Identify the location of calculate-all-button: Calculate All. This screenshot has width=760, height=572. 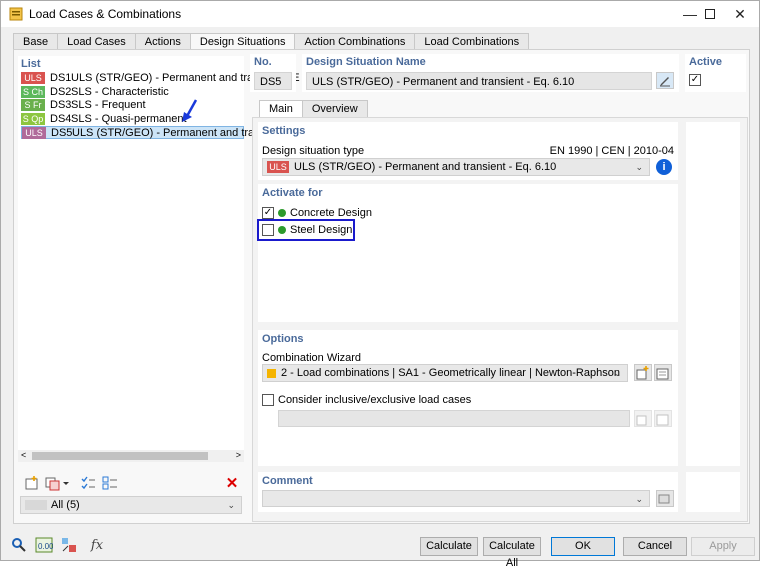
(512, 553).